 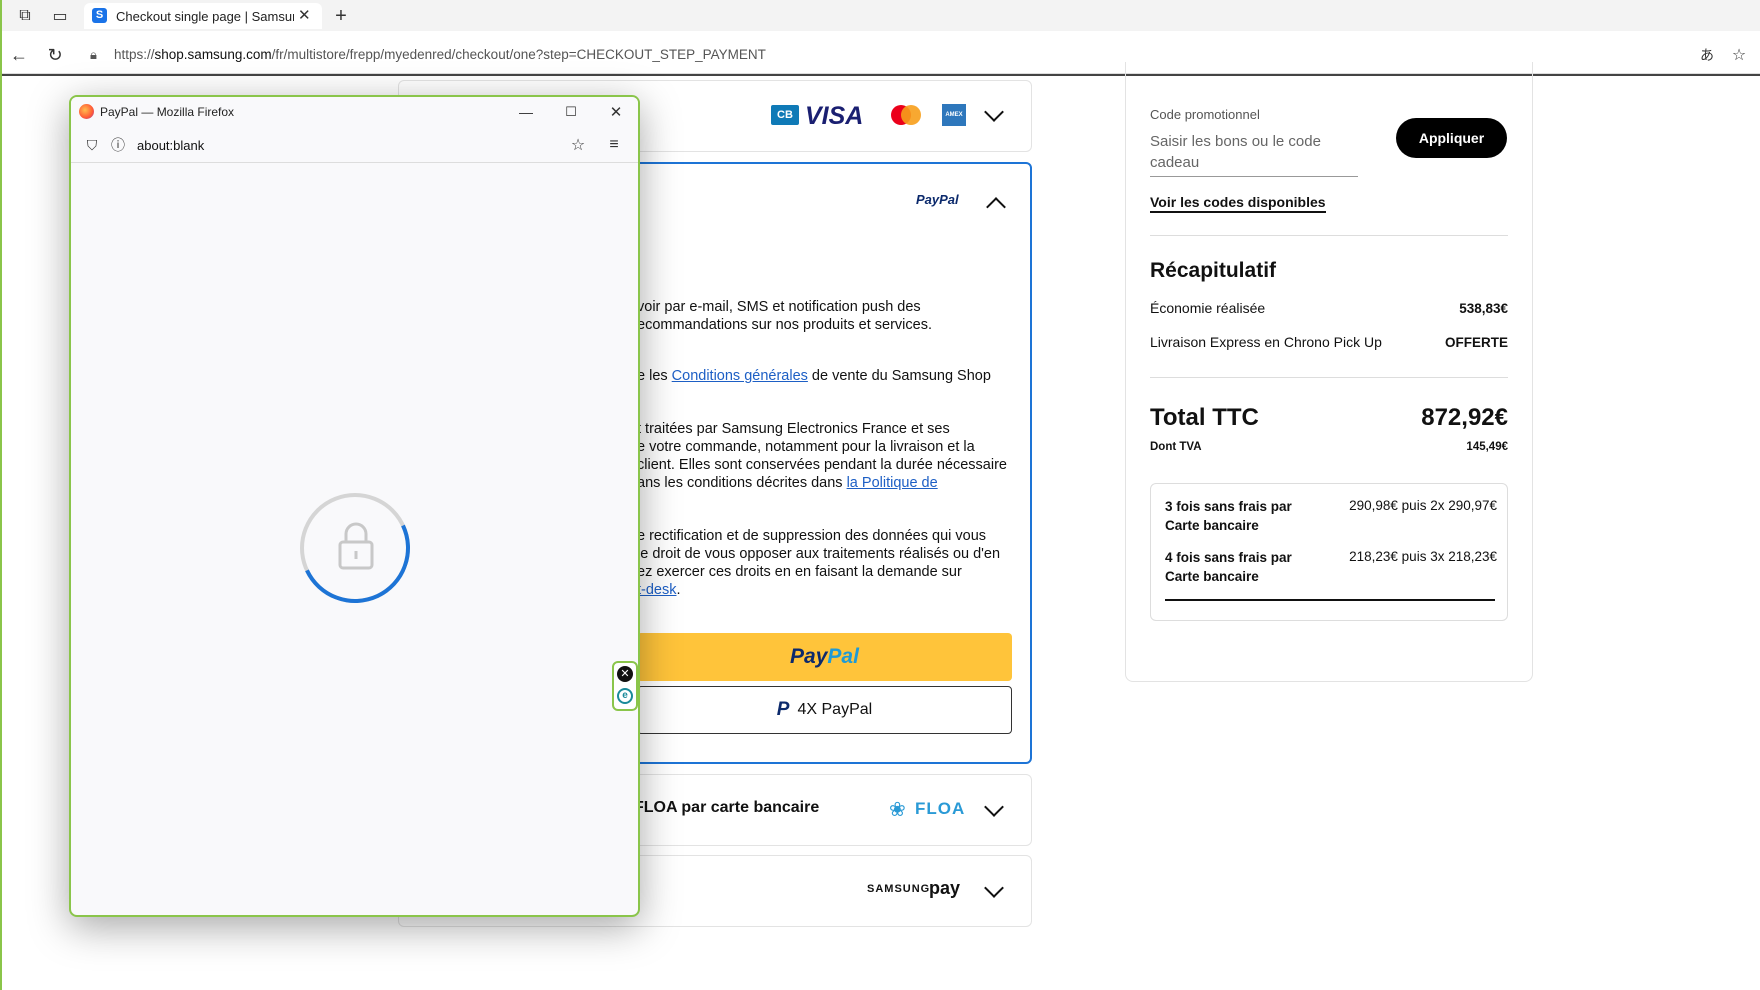 What do you see at coordinates (1228, 567) in the screenshot?
I see `installment-4x-label: 4 fois sans frais par Carte bancaire` at bounding box center [1228, 567].